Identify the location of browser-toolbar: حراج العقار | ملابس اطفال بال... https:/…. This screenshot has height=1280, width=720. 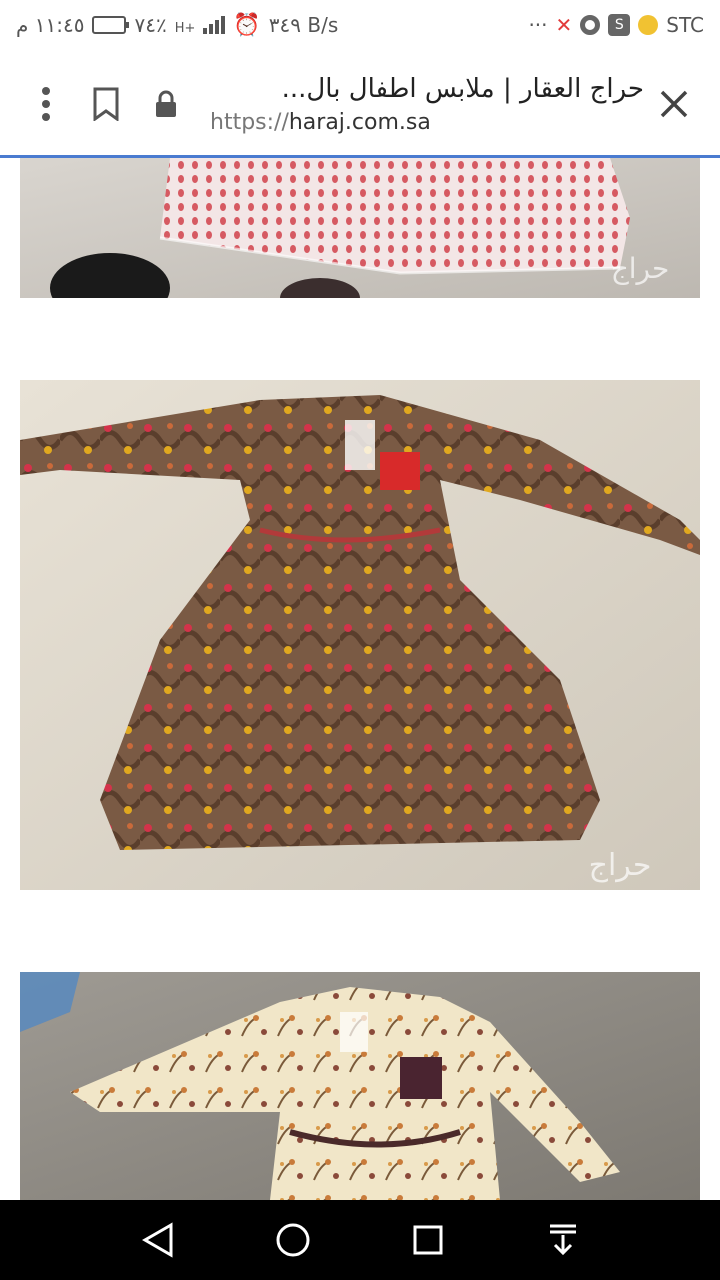
(360, 104).